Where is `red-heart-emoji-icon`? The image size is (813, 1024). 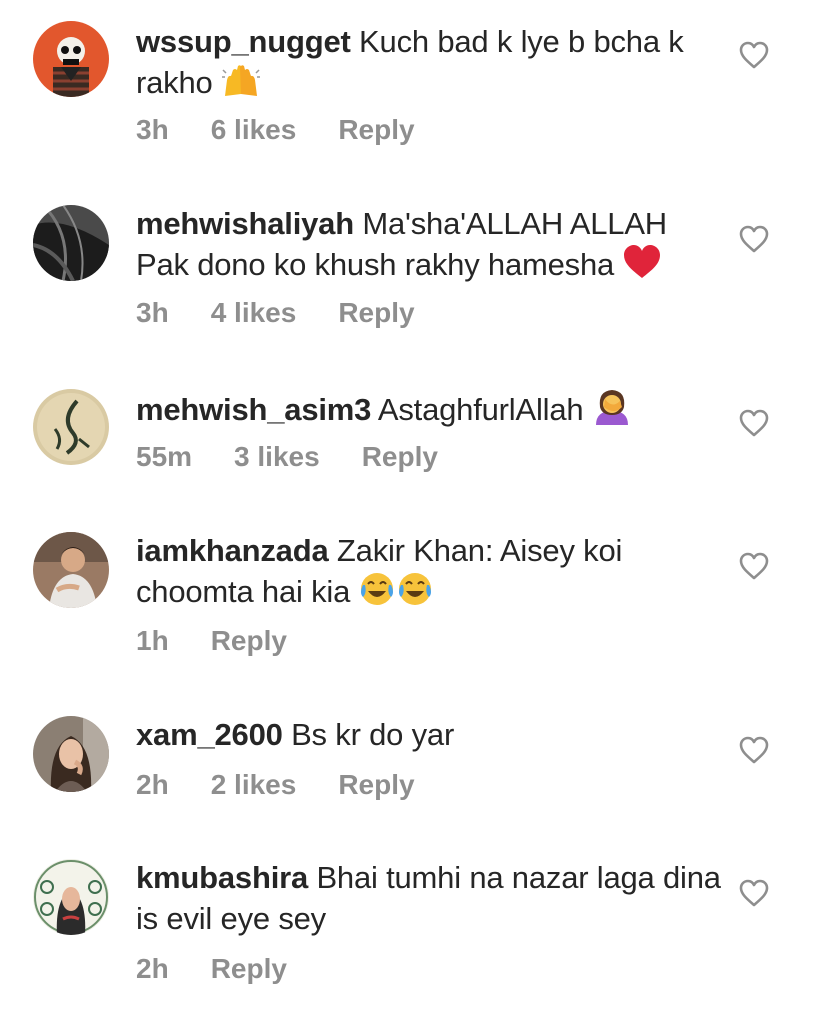 red-heart-emoji-icon is located at coordinates (642, 262).